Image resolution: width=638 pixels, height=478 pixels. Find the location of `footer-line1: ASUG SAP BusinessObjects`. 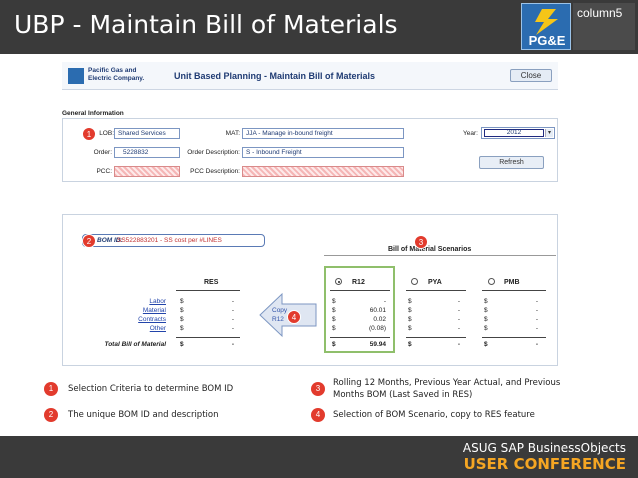

footer-line1: ASUG SAP BusinessObjects is located at coordinates (544, 448).